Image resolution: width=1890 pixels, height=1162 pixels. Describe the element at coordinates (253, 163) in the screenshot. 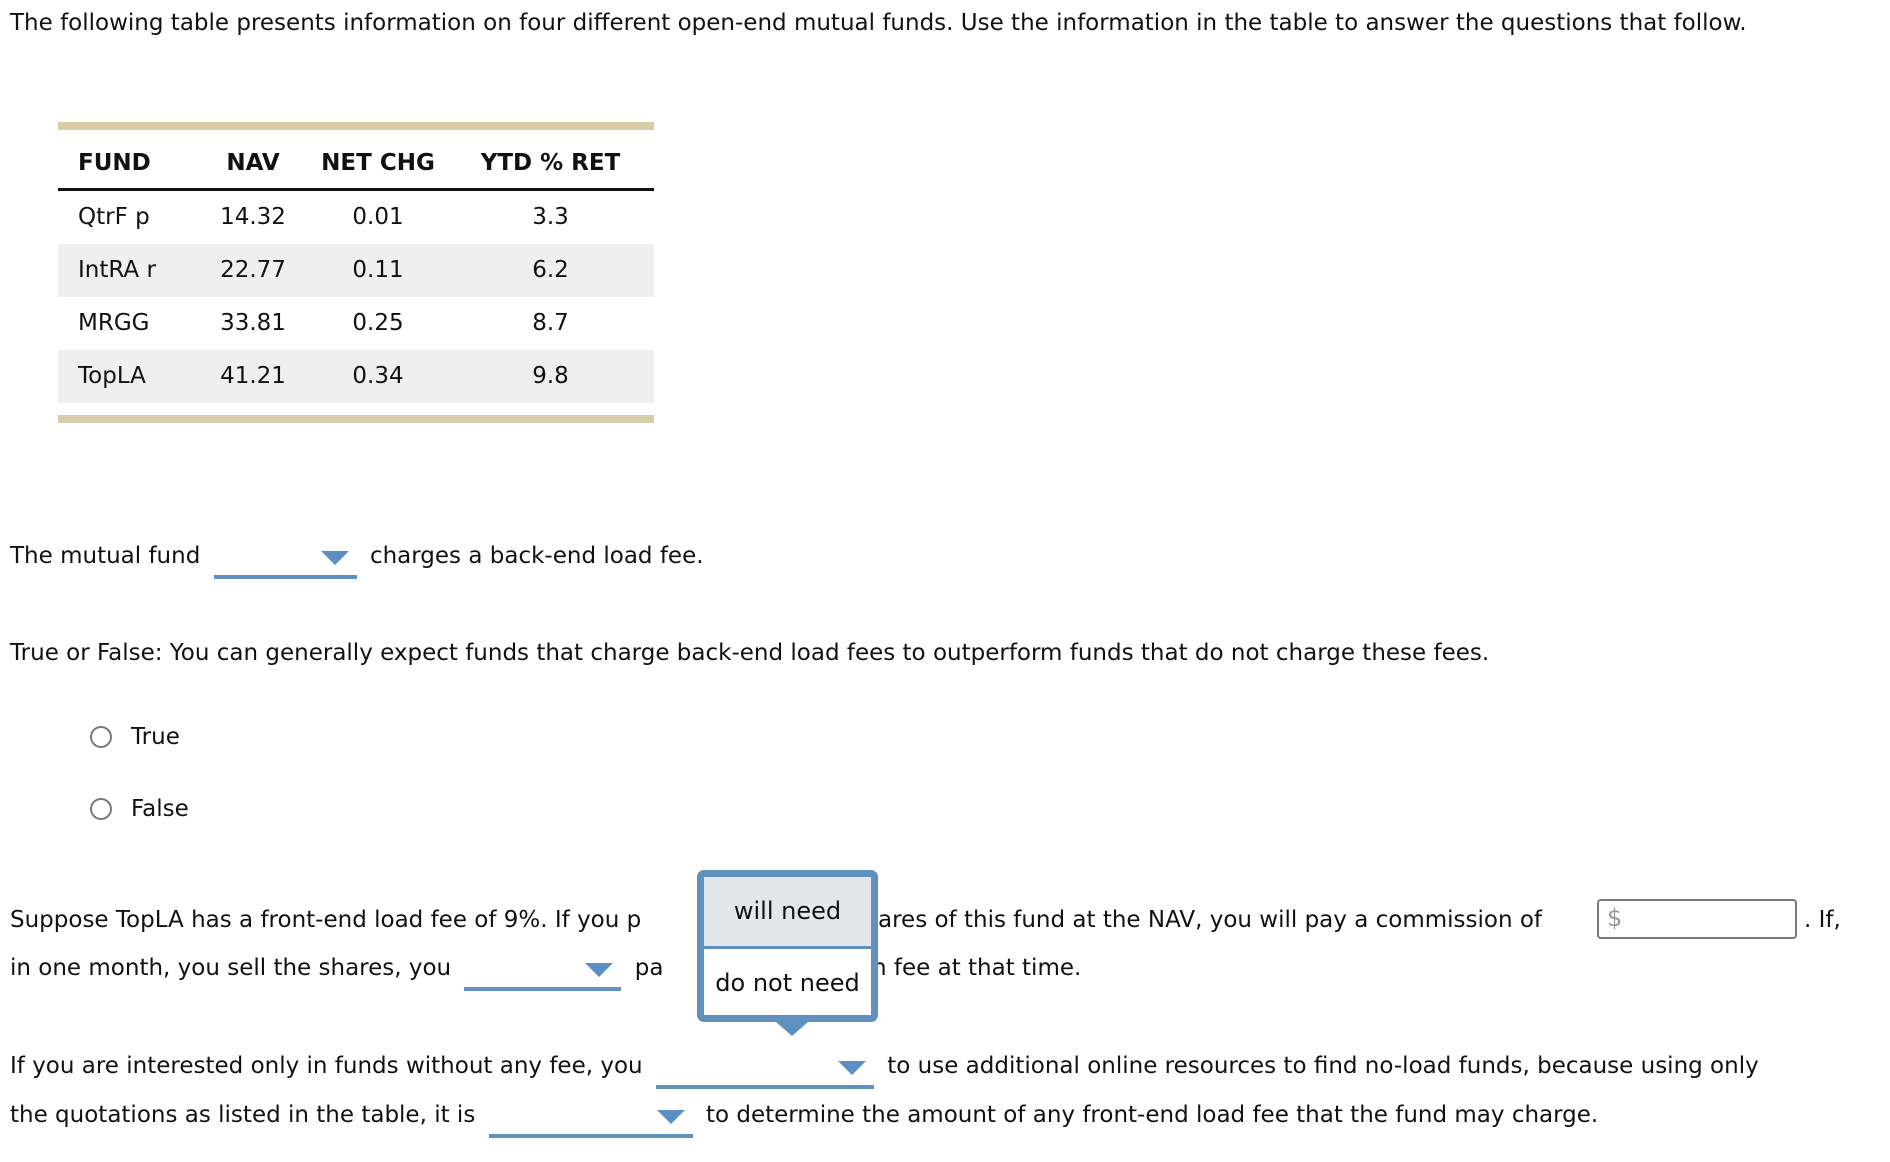

I see `header-nav: NAV` at that location.